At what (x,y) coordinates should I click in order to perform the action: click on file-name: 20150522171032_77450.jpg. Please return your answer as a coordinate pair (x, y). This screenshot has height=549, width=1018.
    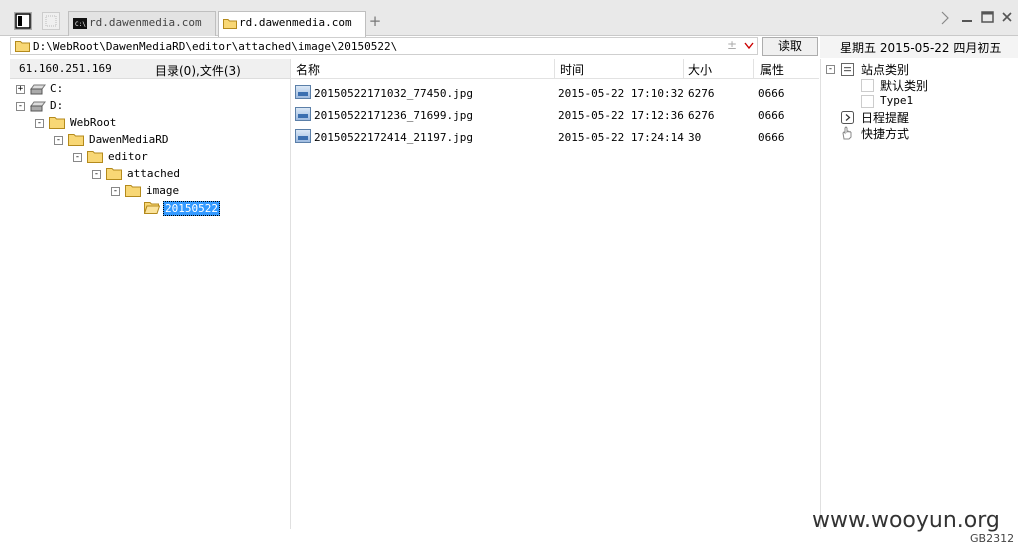
    Looking at the image, I should click on (393, 93).